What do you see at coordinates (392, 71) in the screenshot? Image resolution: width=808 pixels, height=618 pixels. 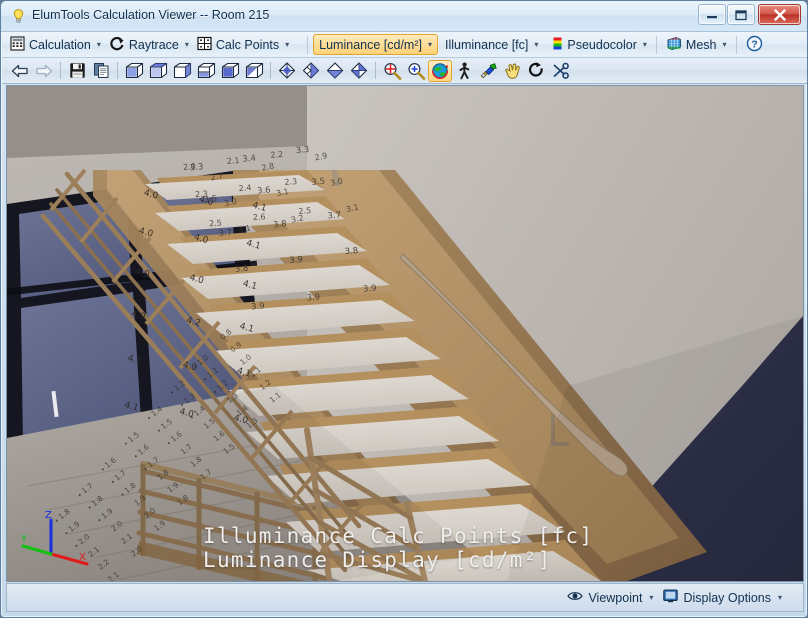 I see `zoom-window-icon` at bounding box center [392, 71].